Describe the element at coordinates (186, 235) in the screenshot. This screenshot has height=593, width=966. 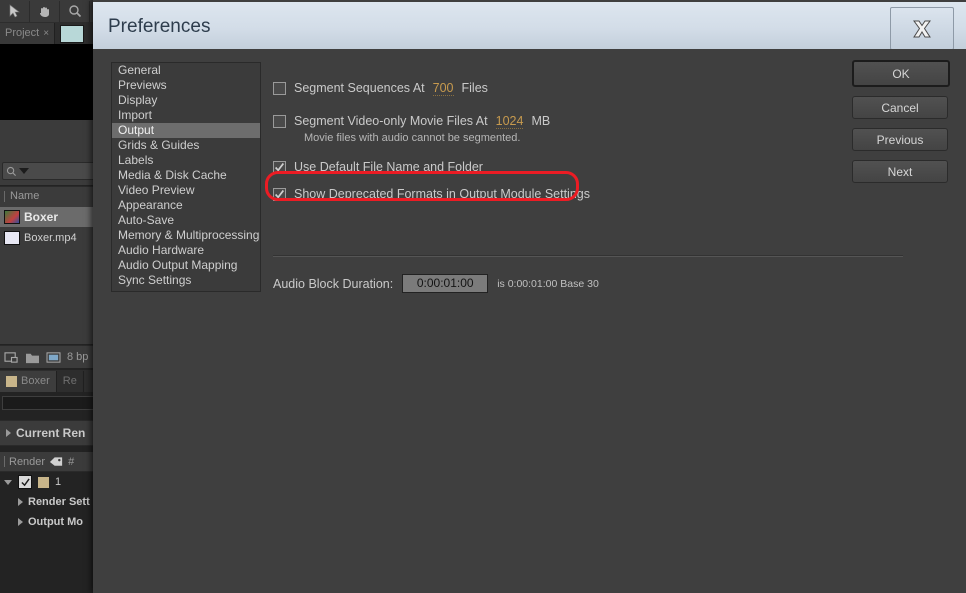
I see `category-item-memory-multiprocessing: Memory & Multiprocessing` at that location.